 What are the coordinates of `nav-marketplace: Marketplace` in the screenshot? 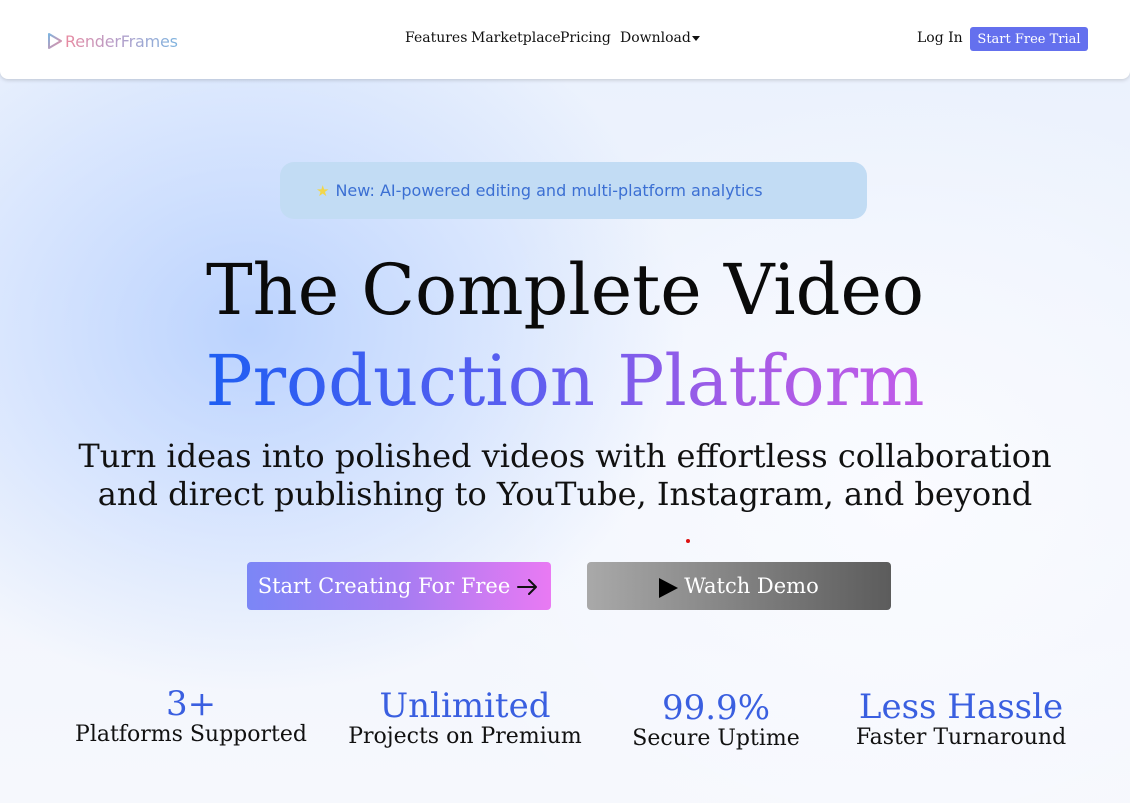 It's located at (516, 38).